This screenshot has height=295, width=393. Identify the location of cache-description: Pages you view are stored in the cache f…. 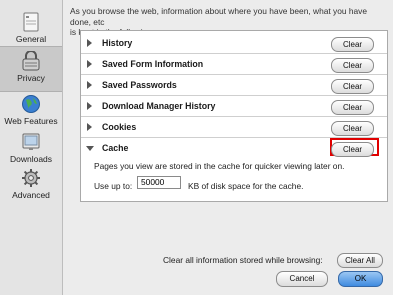
(219, 166).